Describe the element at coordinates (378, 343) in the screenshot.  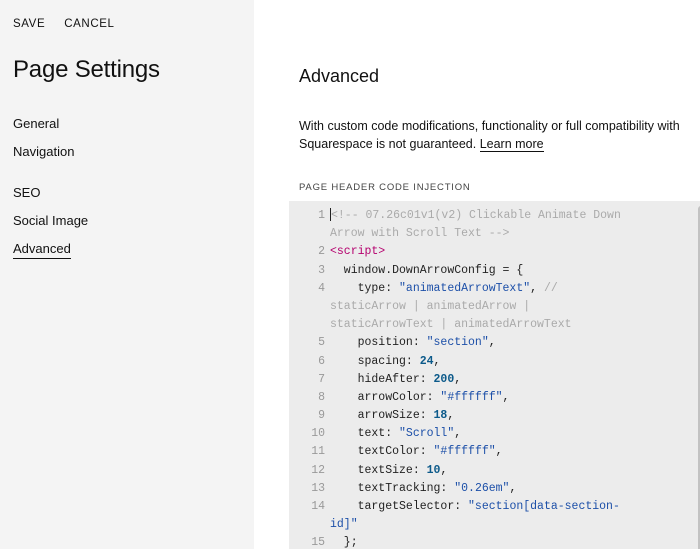
I see `code-key: position:` at that location.